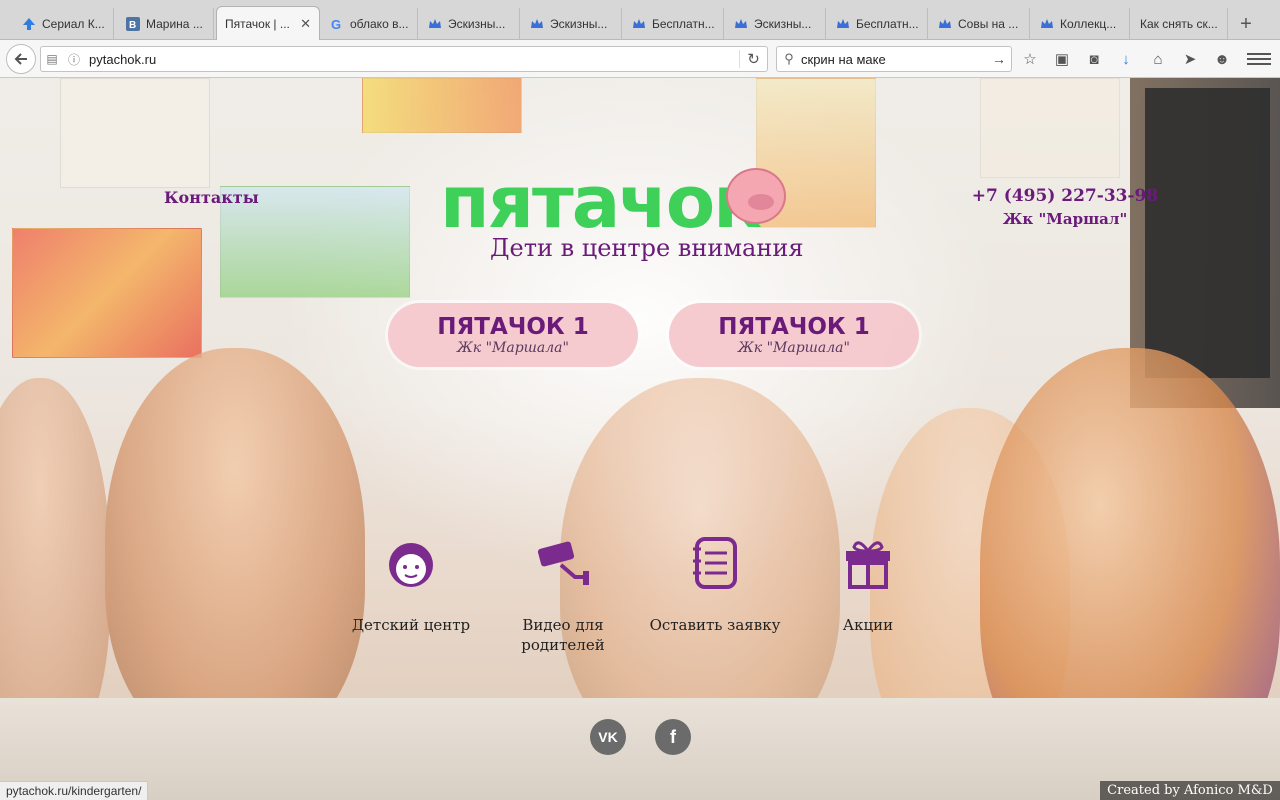 This screenshot has width=1280, height=800. I want to click on menu-button, so click(1259, 59).